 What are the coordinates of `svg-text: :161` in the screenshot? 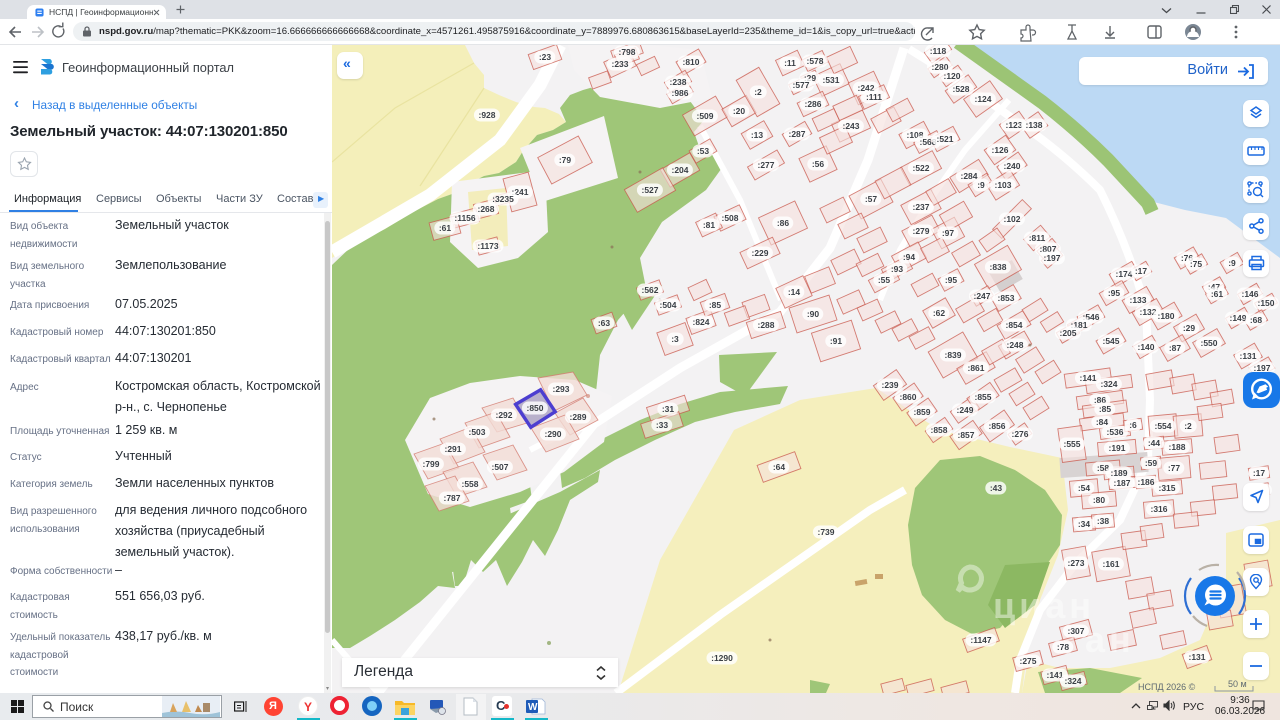 It's located at (1110, 564).